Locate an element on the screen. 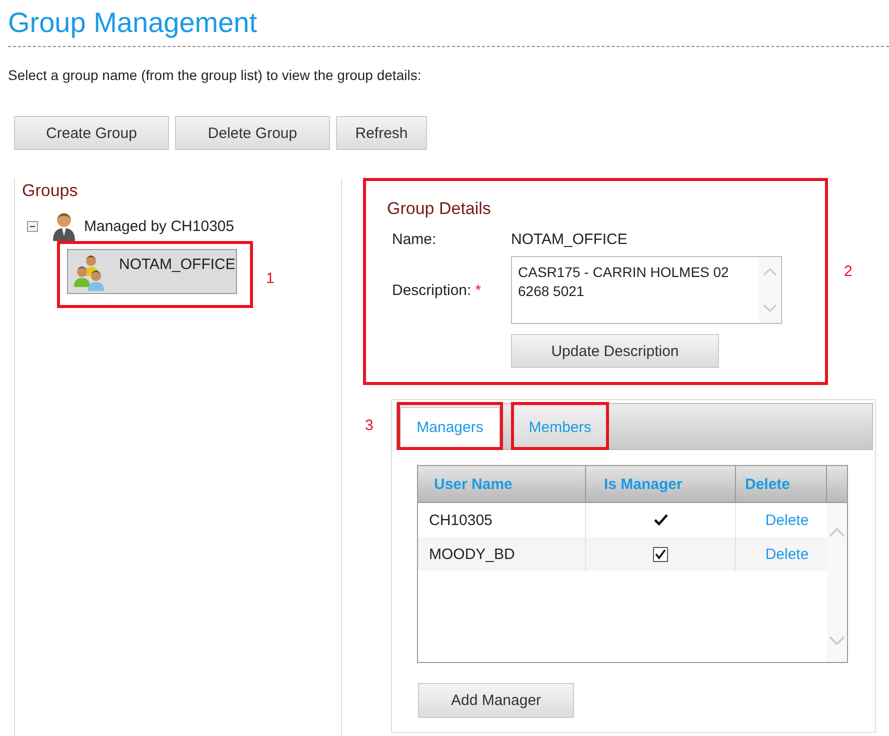 The image size is (889, 736). page-title: Group Management is located at coordinates (133, 23).